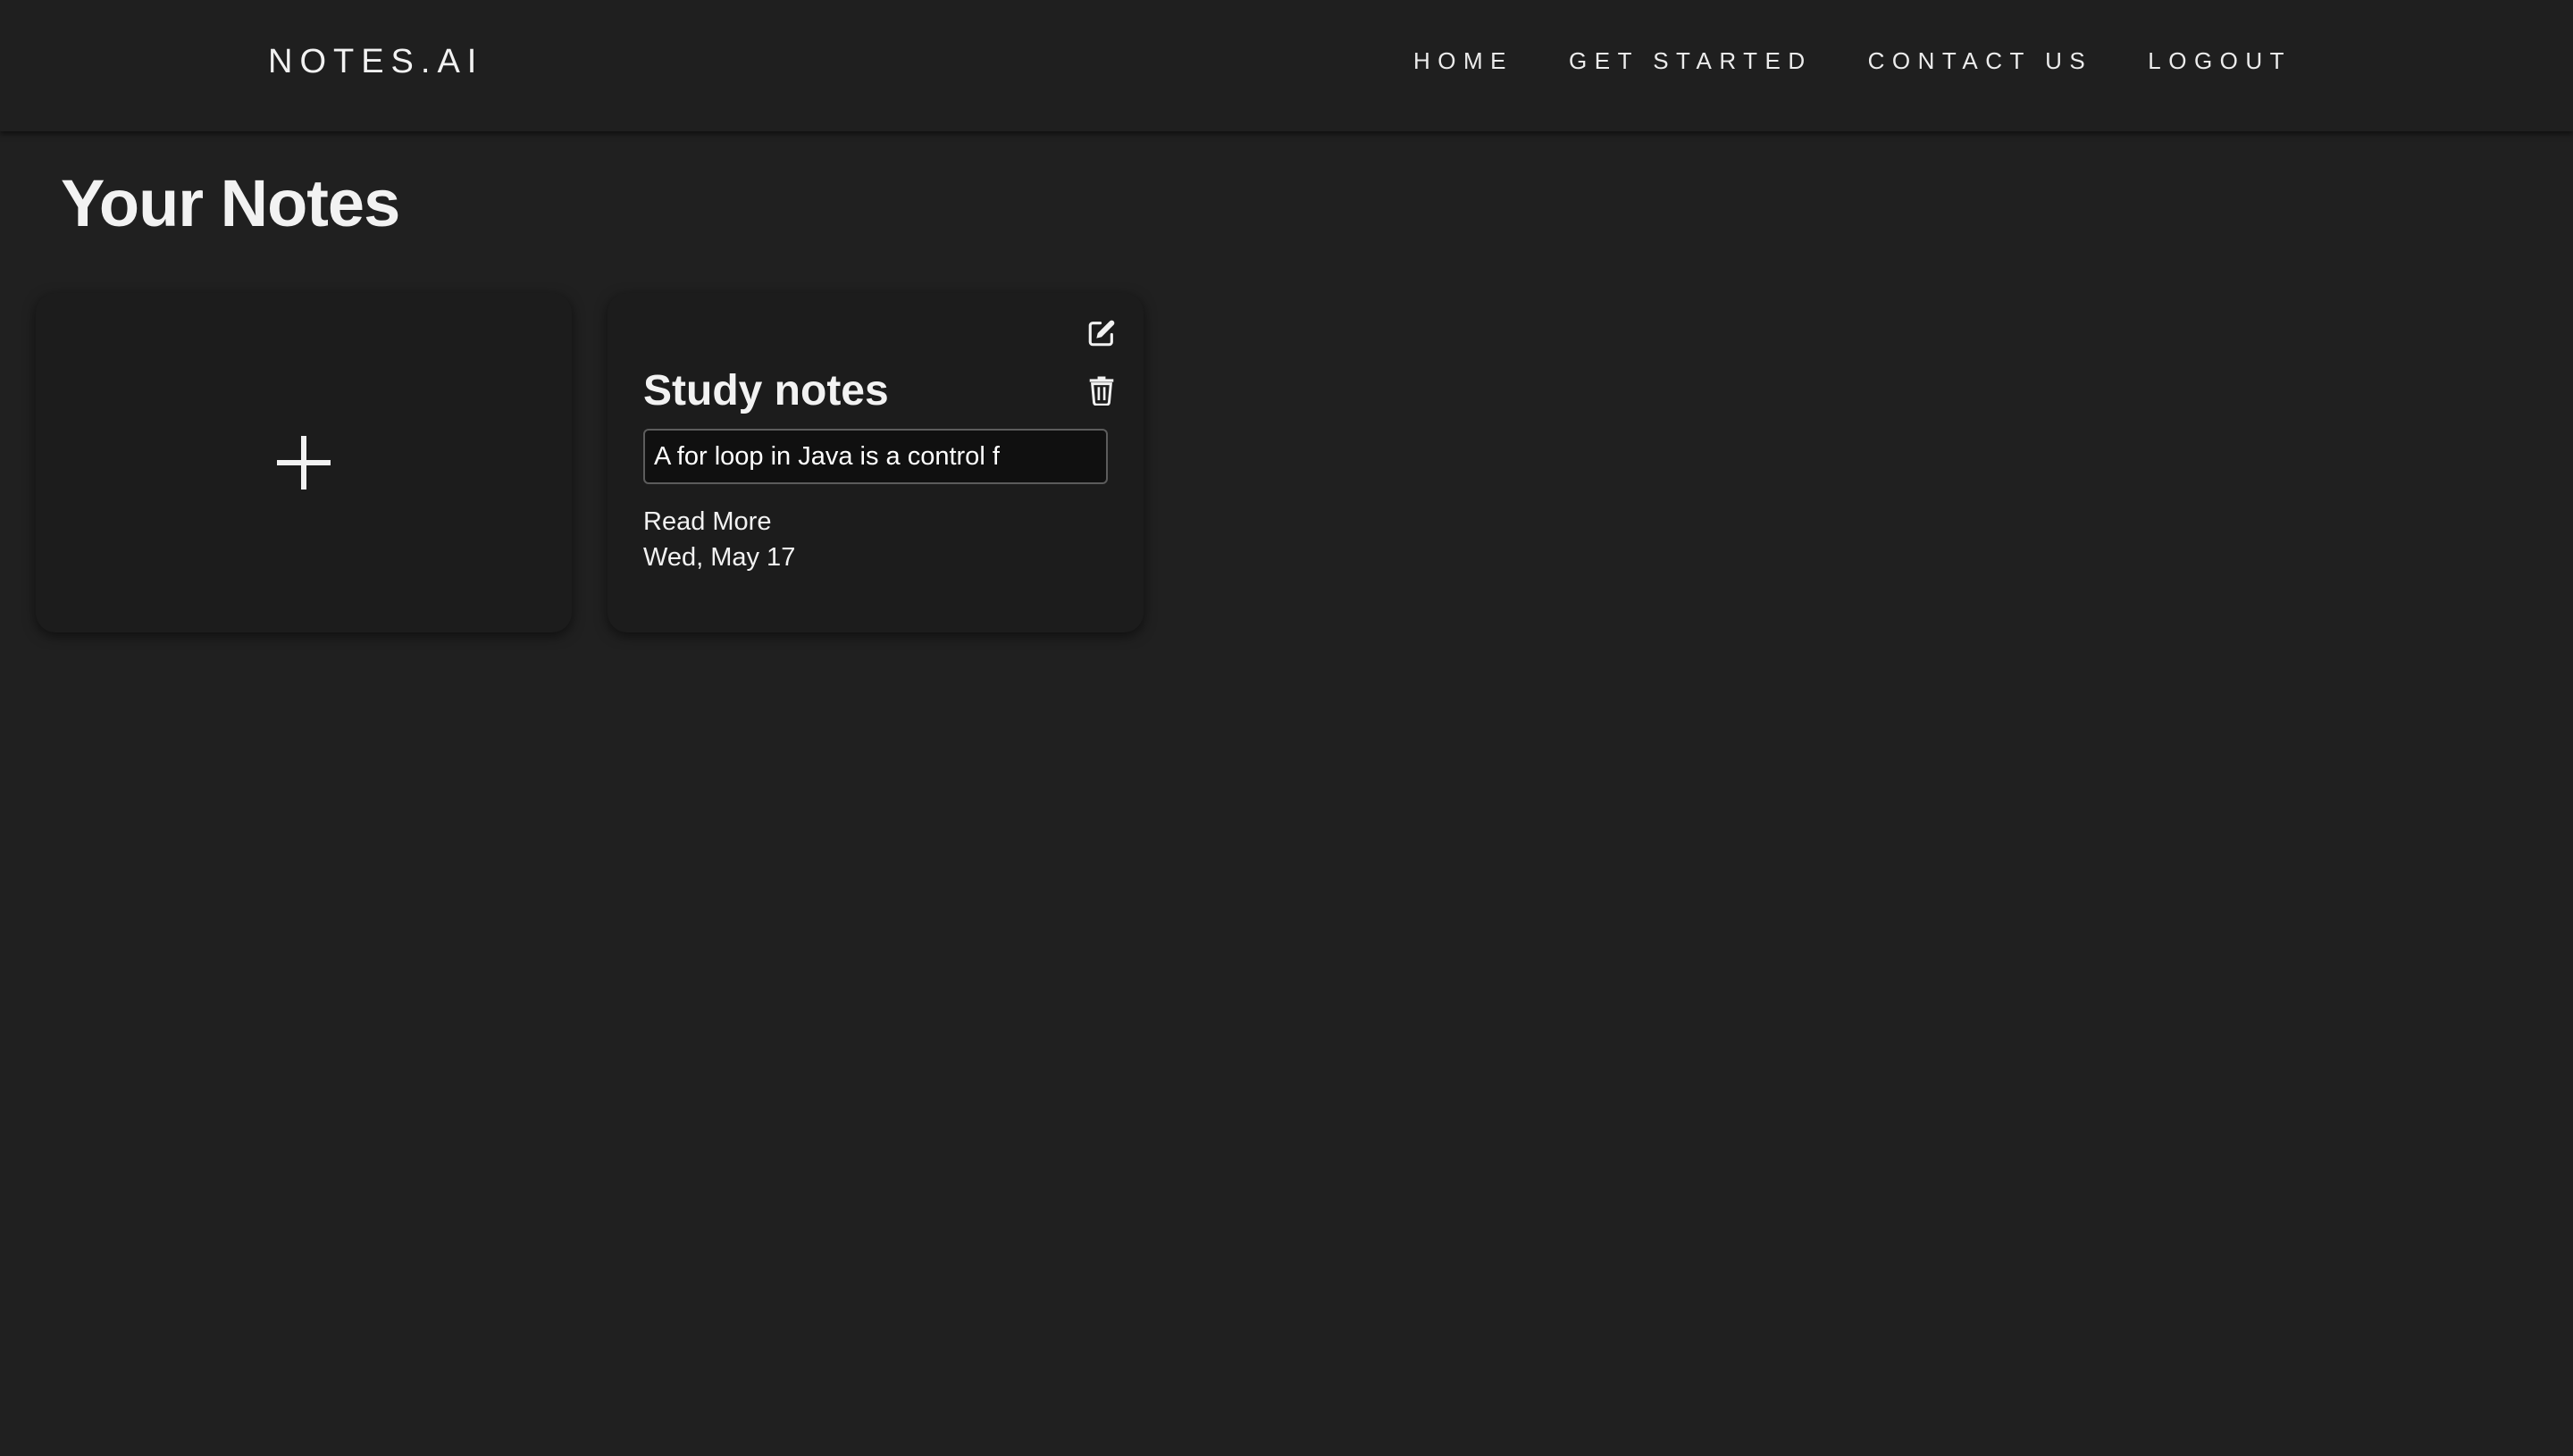 This screenshot has width=2573, height=1456. What do you see at coordinates (1463, 61) in the screenshot?
I see `nav-home-link: HOME` at bounding box center [1463, 61].